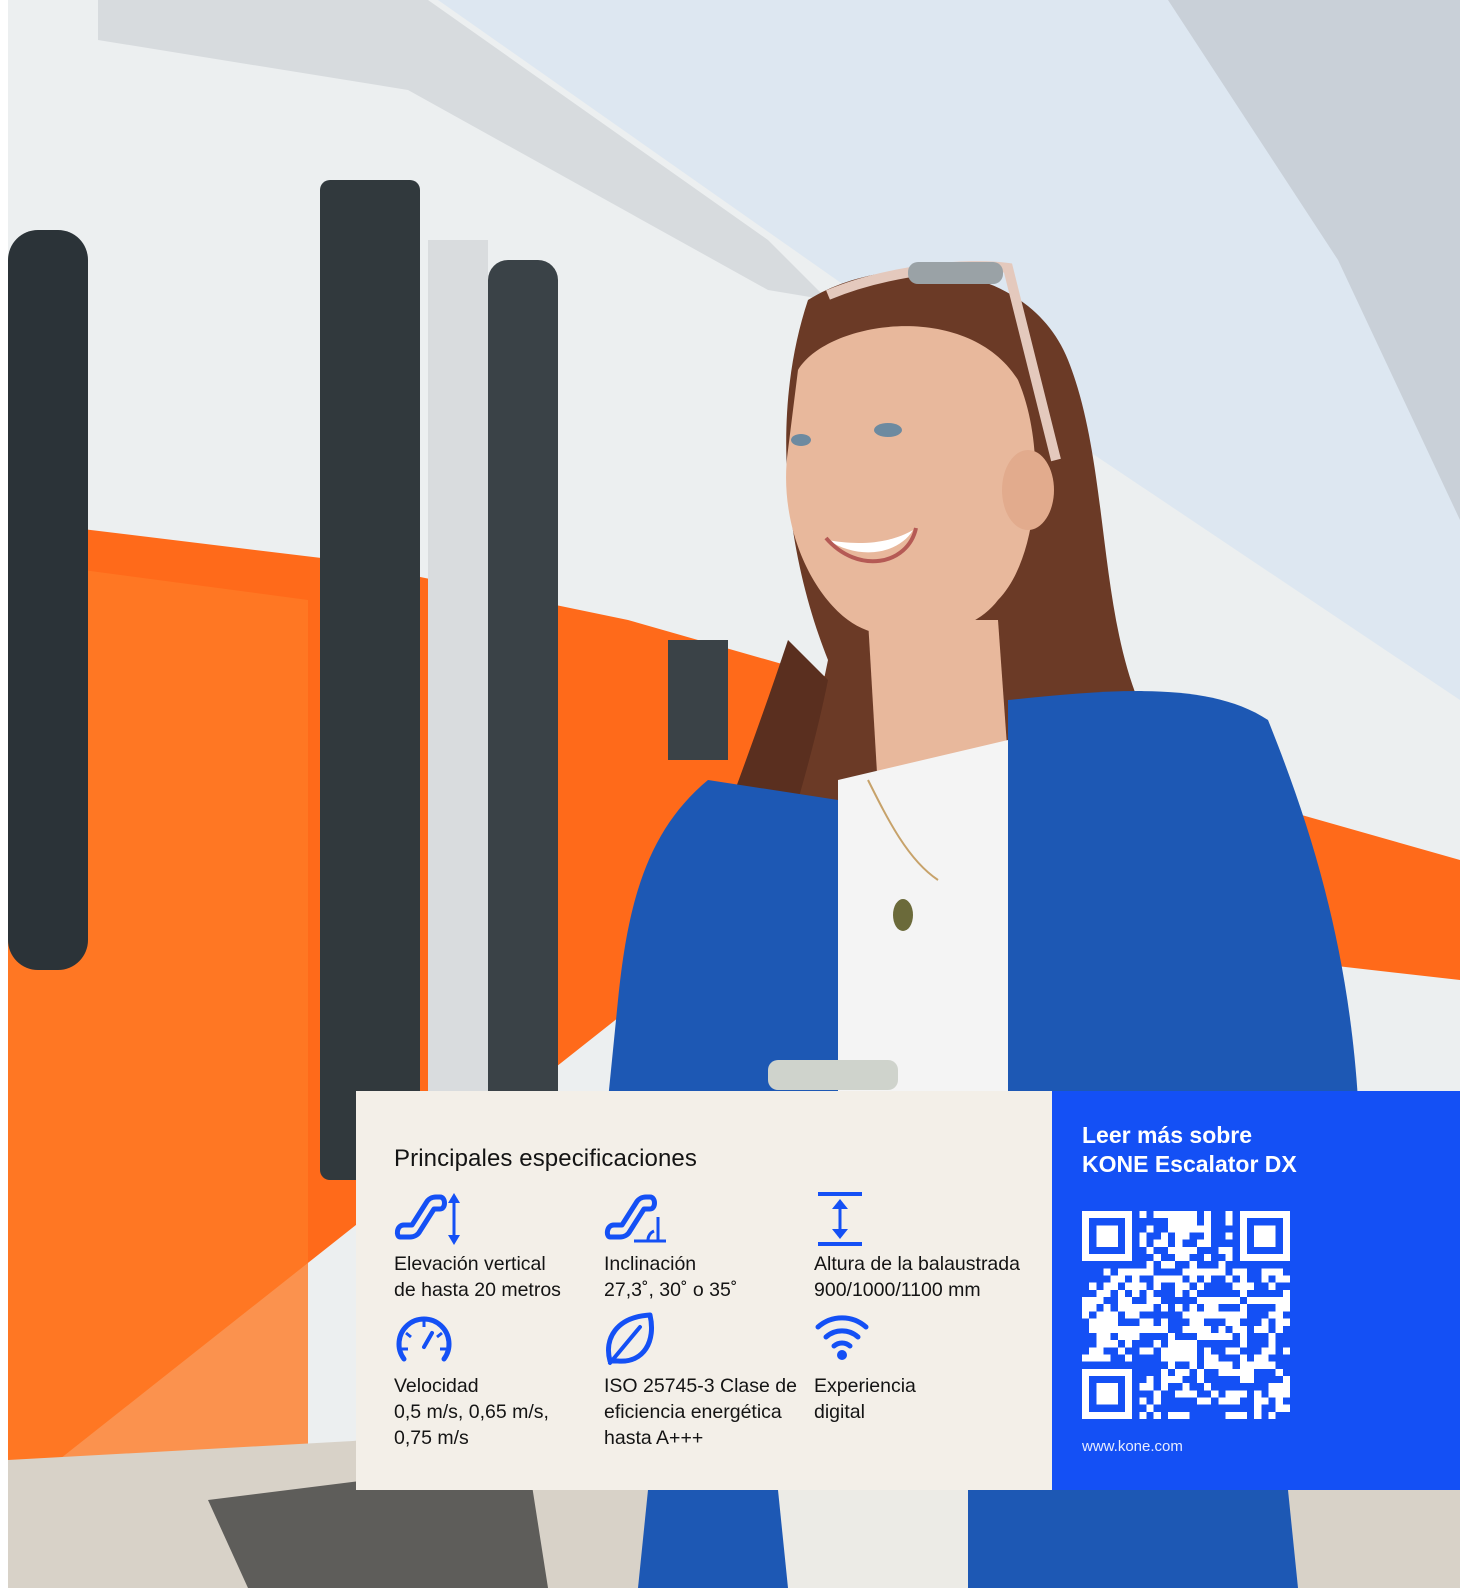  Describe the element at coordinates (1167, 1135) in the screenshot. I see `read-more-title-line1: Leer más sobre` at that location.